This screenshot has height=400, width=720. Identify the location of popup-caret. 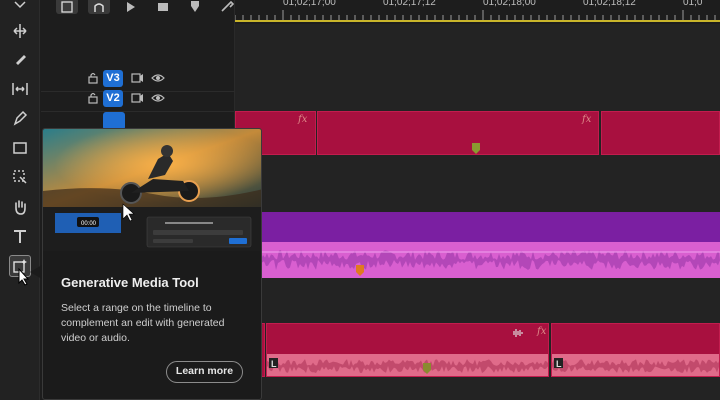
(36, 272).